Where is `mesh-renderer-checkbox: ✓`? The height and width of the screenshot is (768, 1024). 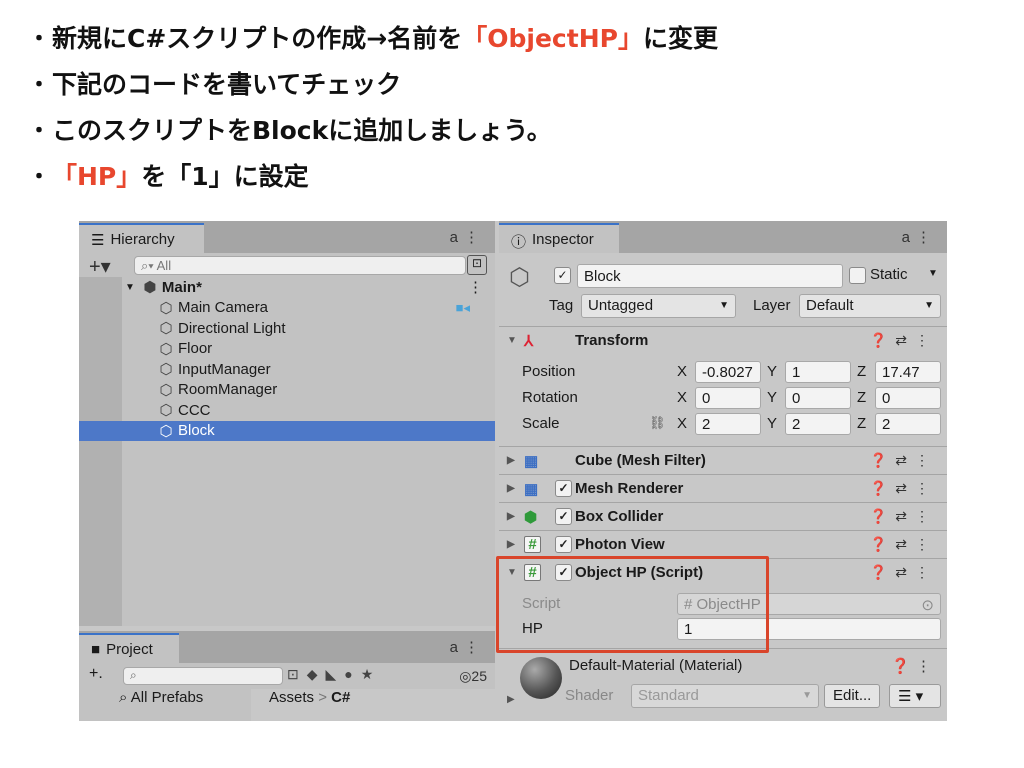
mesh-renderer-checkbox: ✓ is located at coordinates (563, 488).